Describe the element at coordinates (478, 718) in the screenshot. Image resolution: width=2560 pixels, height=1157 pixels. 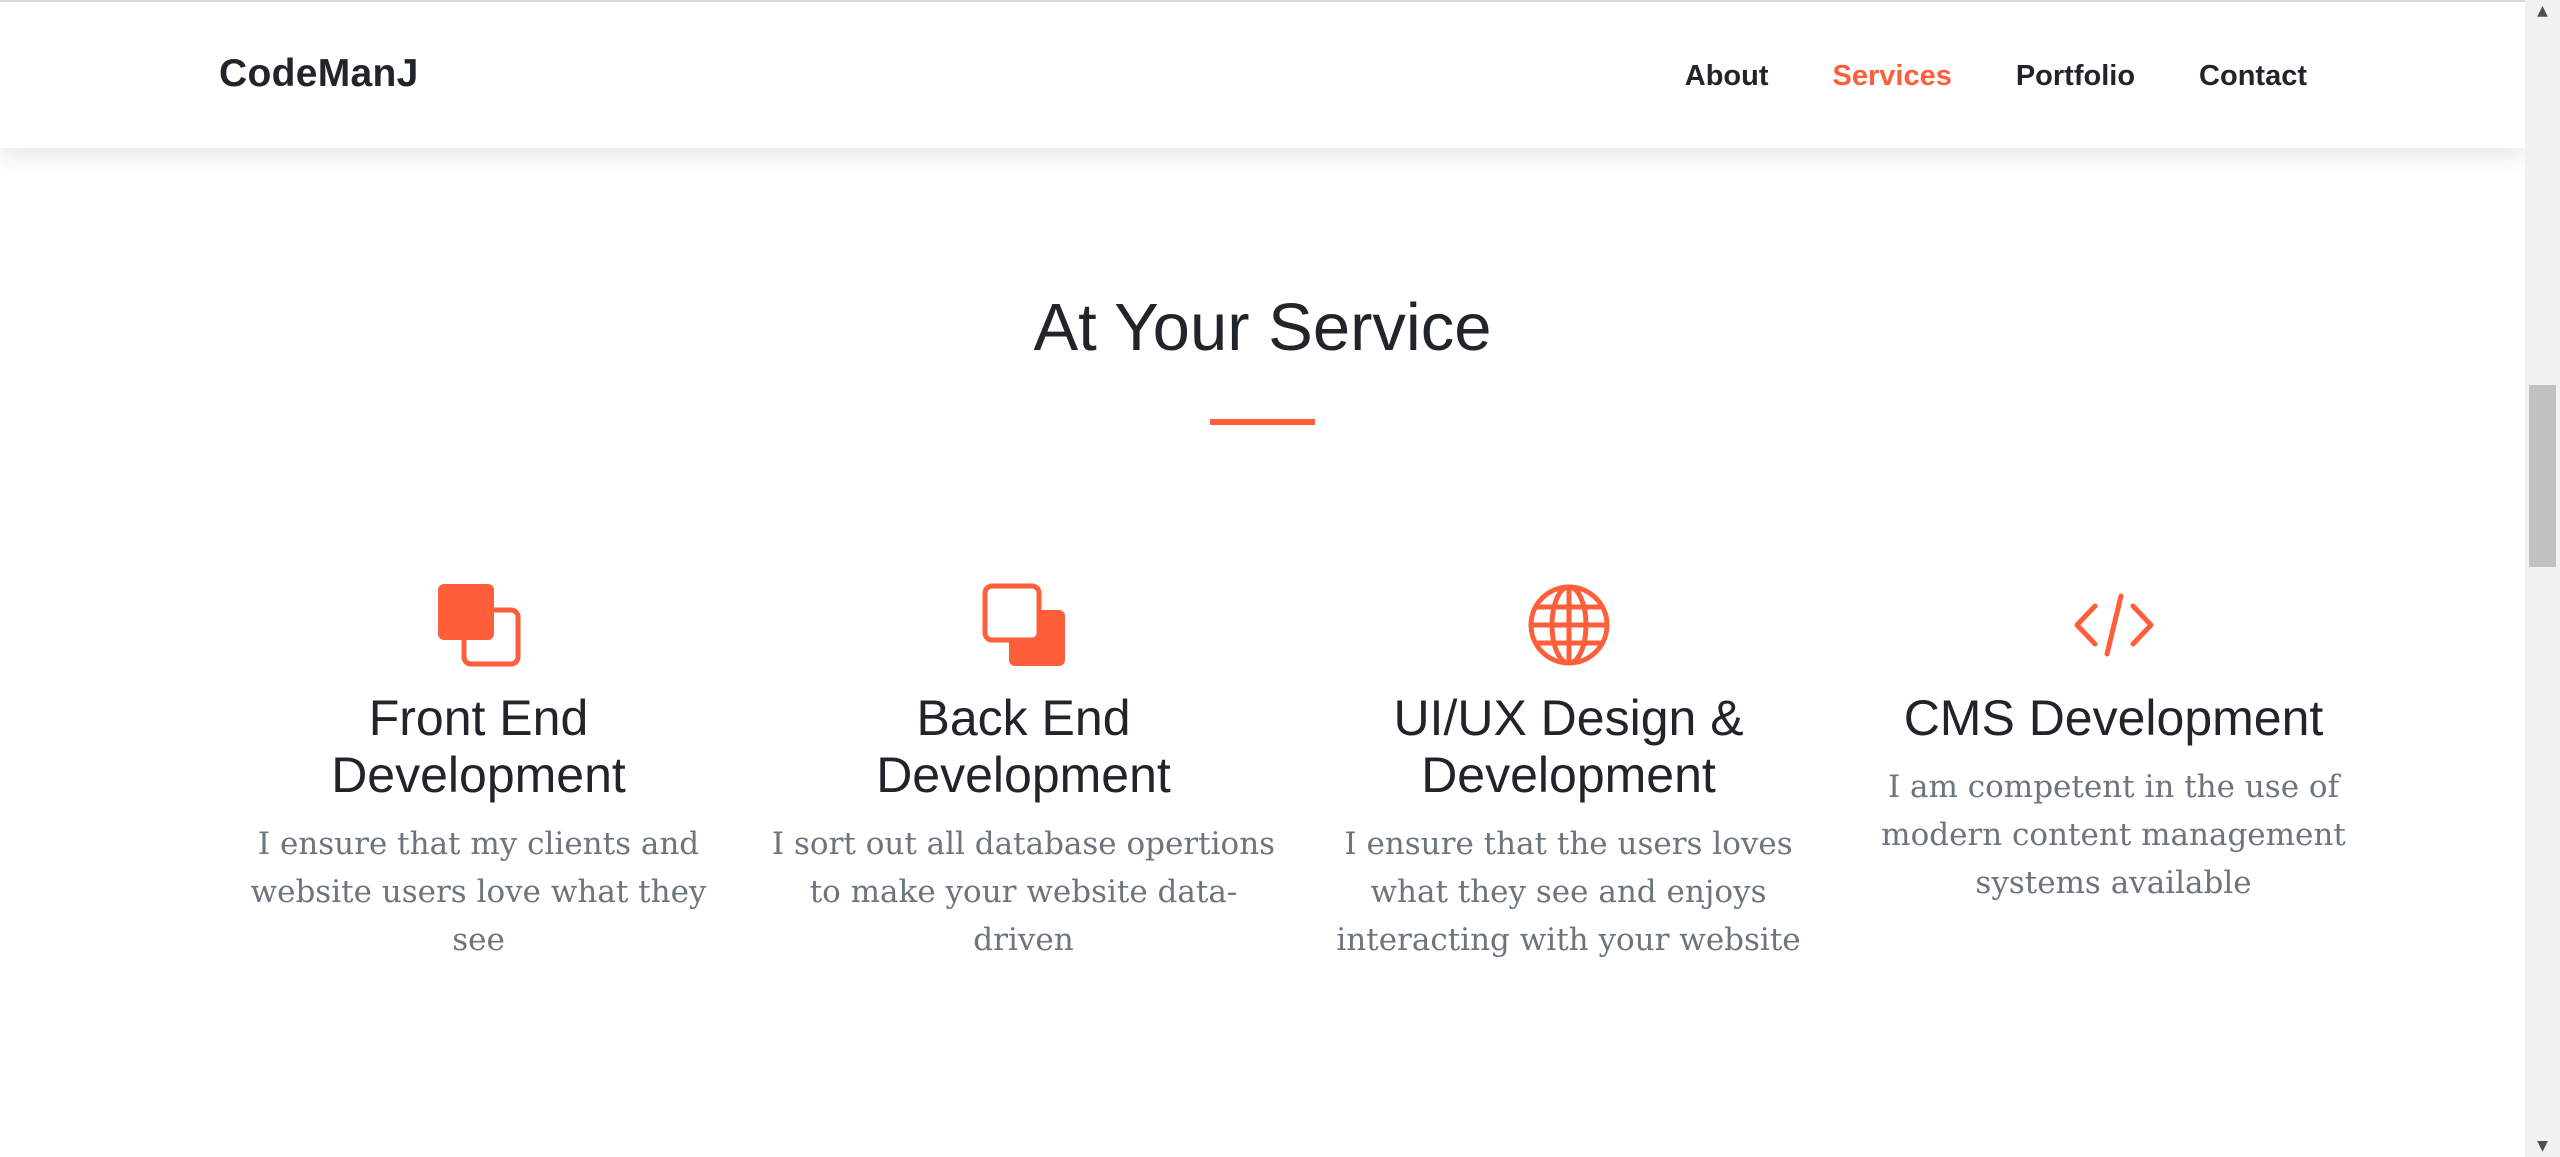
I see `service-title-line1: Front End` at that location.